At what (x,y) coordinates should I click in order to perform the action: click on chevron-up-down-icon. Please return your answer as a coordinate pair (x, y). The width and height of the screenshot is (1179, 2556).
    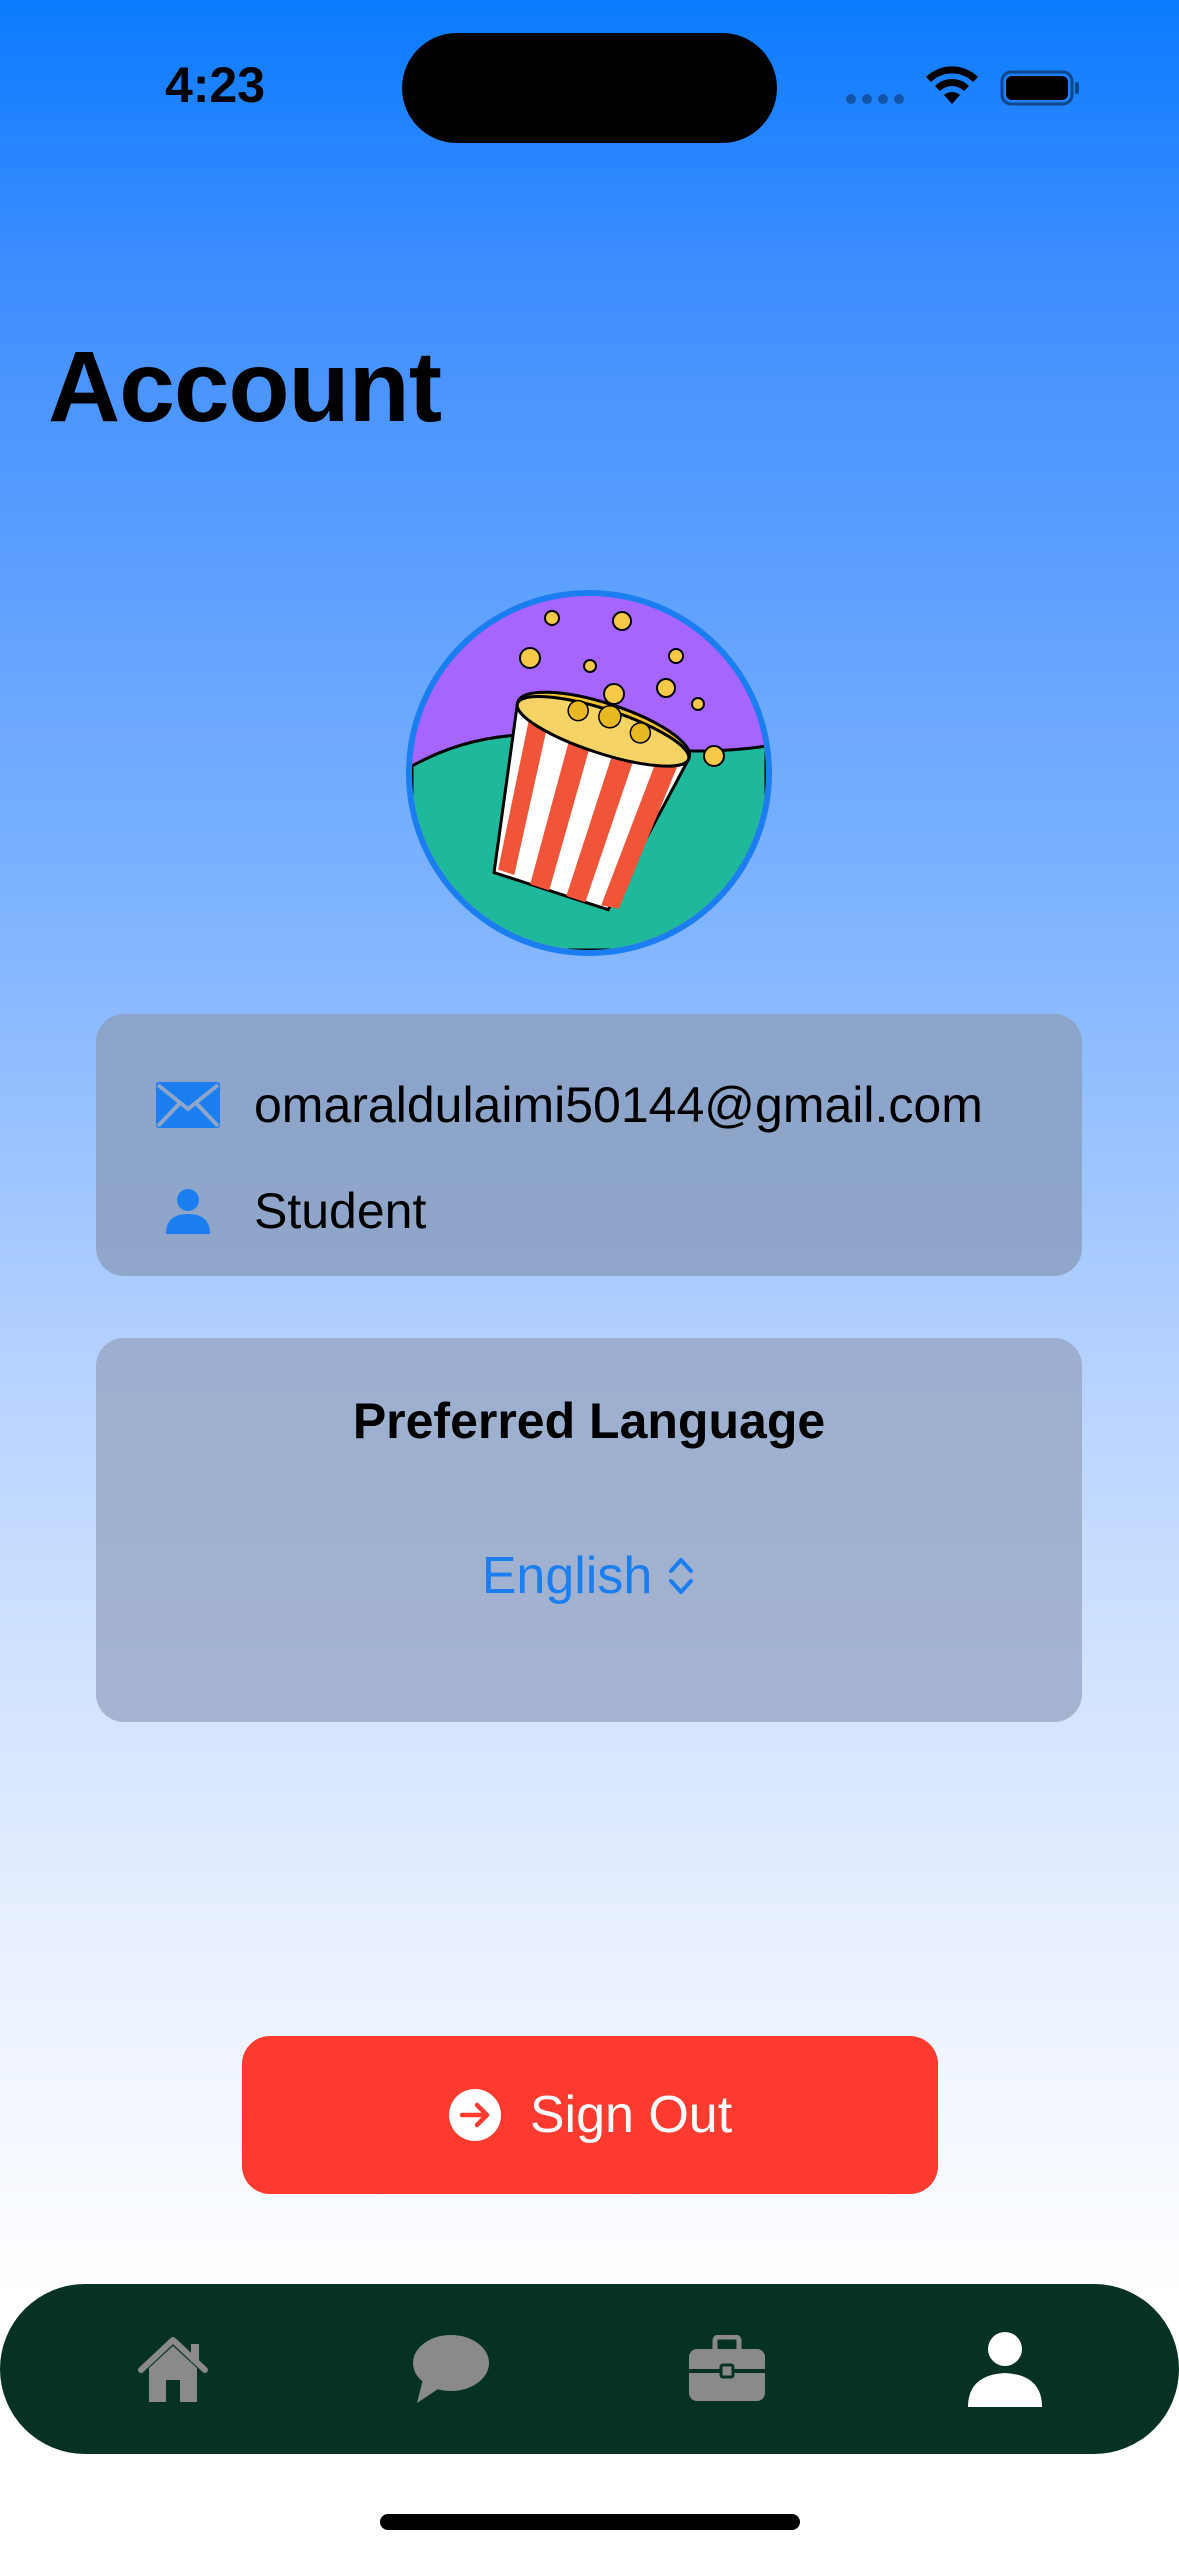
    Looking at the image, I should click on (681, 1576).